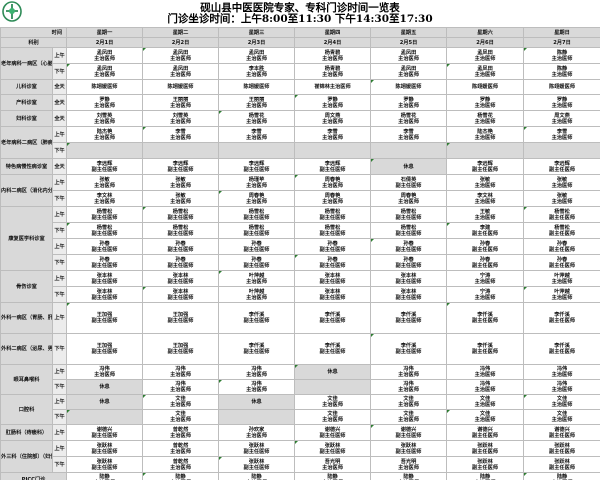 The height and width of the screenshot is (480, 600). What do you see at coordinates (59, 102) in the screenshot?
I see `period-cell: 全天` at bounding box center [59, 102].